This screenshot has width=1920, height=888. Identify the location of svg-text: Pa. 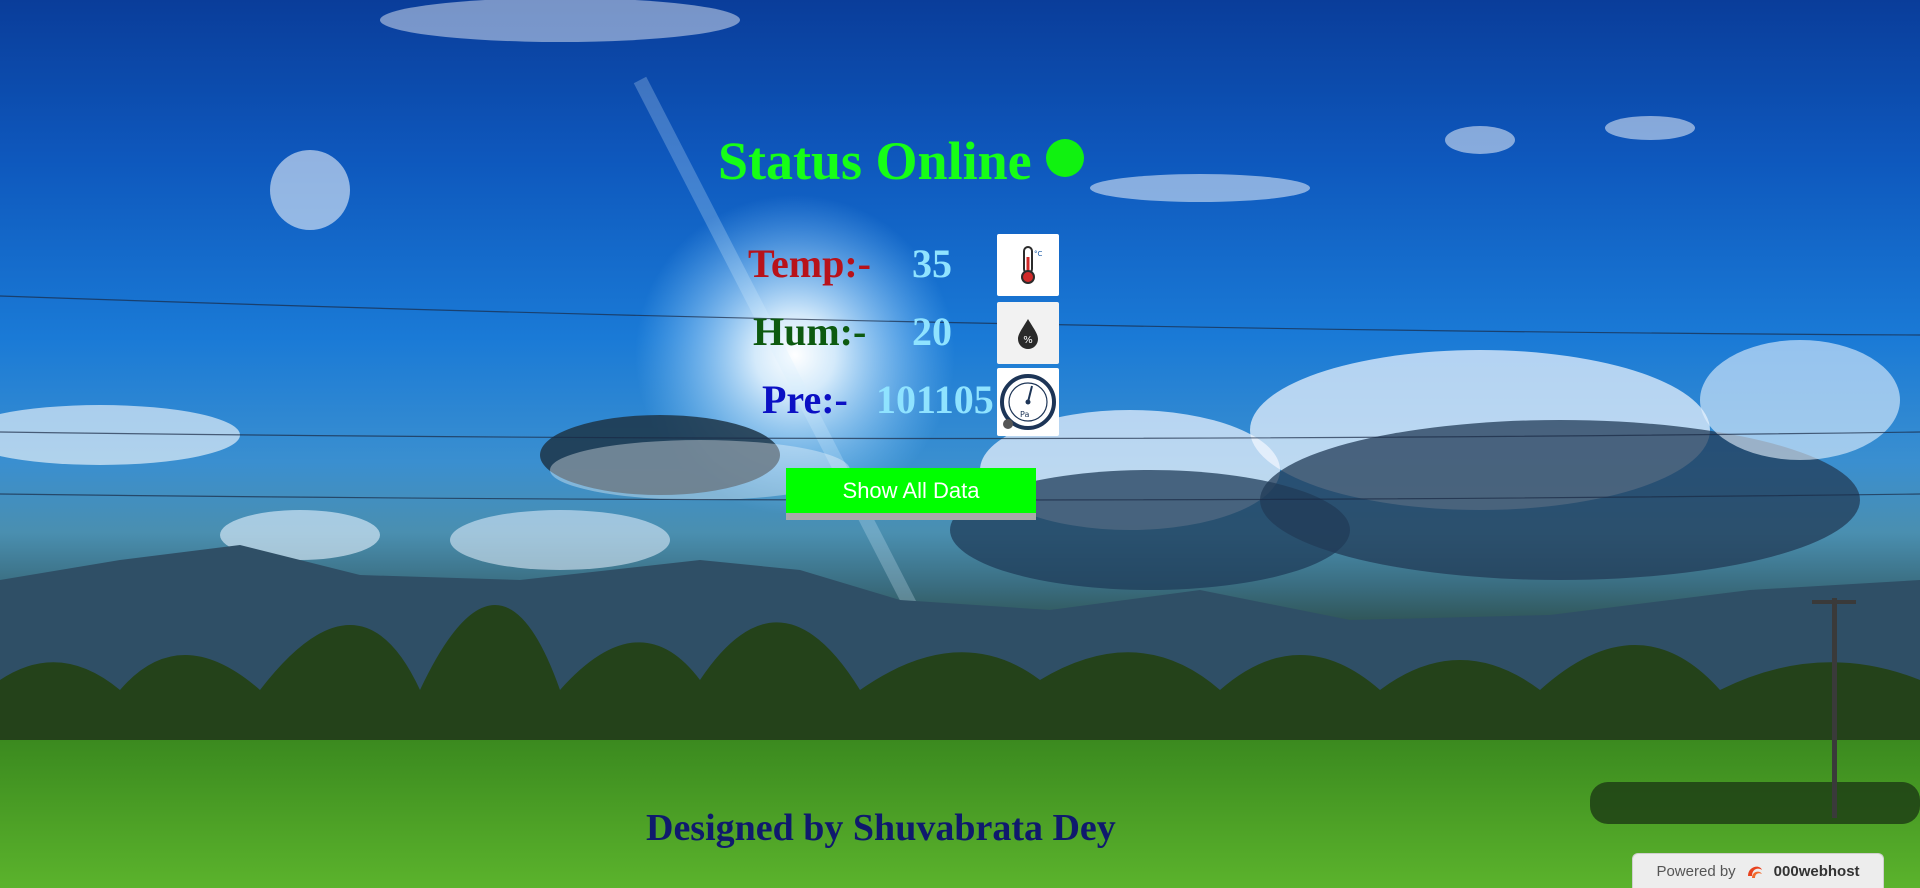
(1024, 414).